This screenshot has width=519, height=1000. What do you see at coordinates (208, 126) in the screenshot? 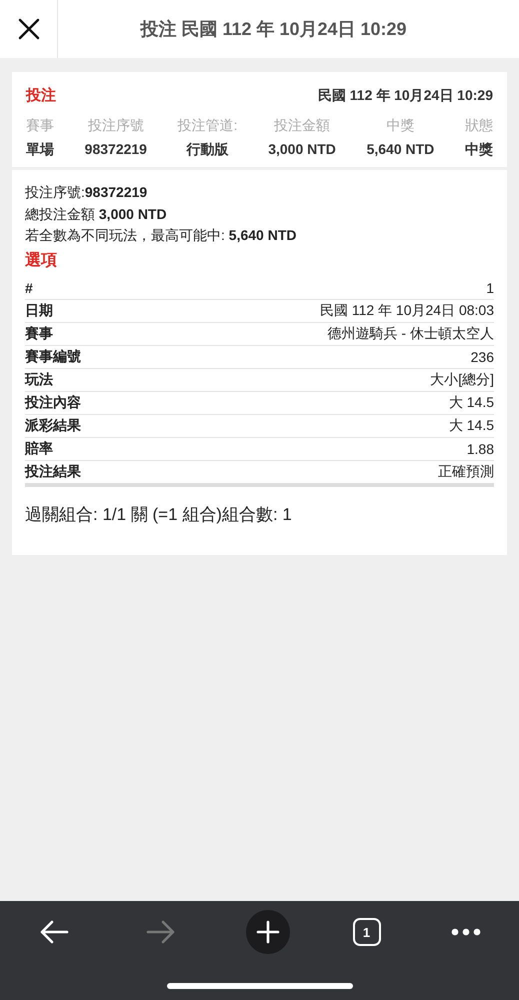
I see `column-heading: 投注管道:` at bounding box center [208, 126].